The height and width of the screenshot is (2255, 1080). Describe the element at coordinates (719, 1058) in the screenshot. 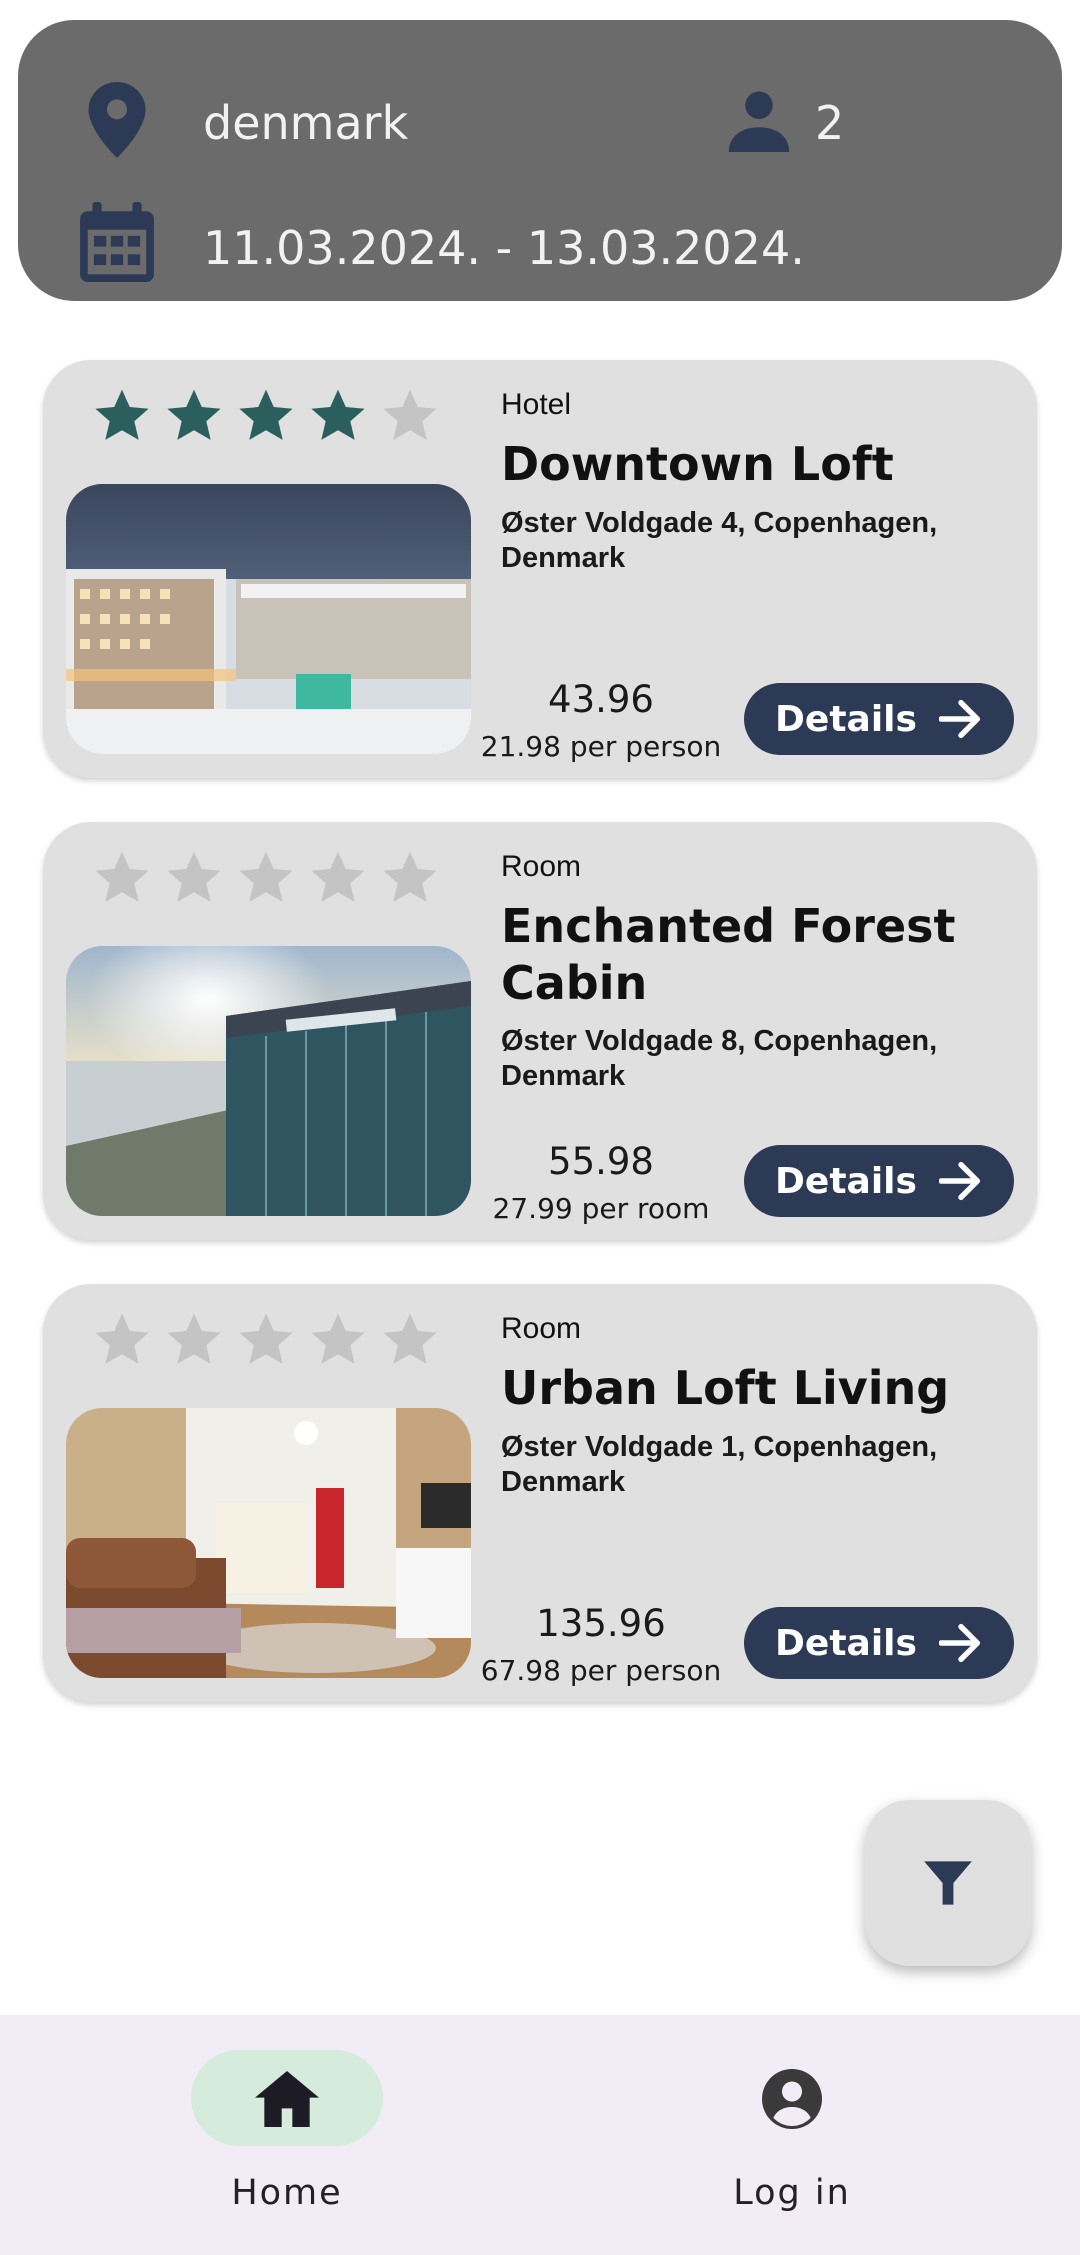

I see `property-address: Øster Voldgade 8, Copenhagen, Denmark` at that location.